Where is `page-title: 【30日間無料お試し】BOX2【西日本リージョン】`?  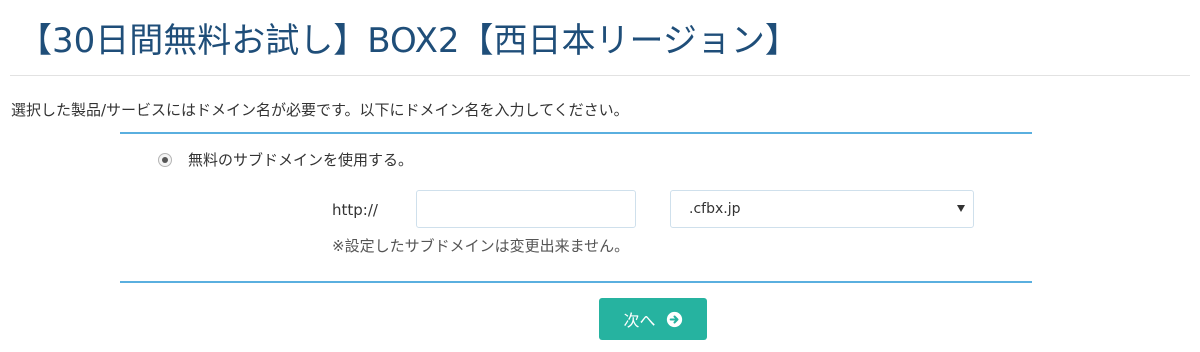
page-title: 【30日間無料お試し】BOX2【西日本リージョン】 is located at coordinates (408, 41).